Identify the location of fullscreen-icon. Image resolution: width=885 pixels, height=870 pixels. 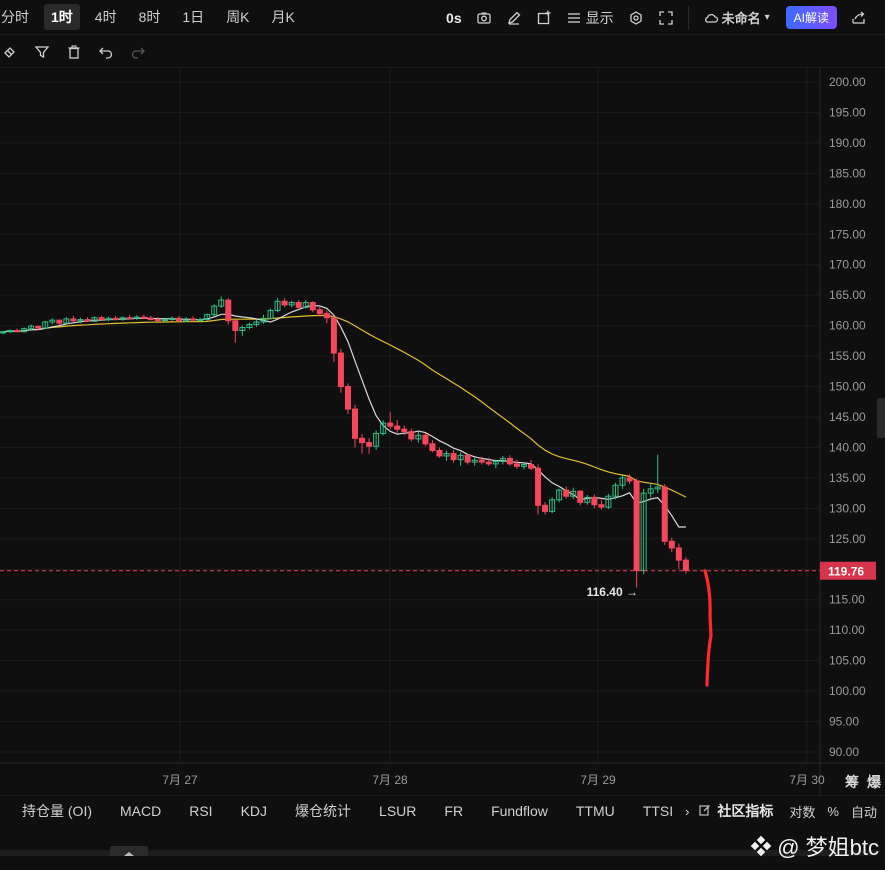
(666, 18).